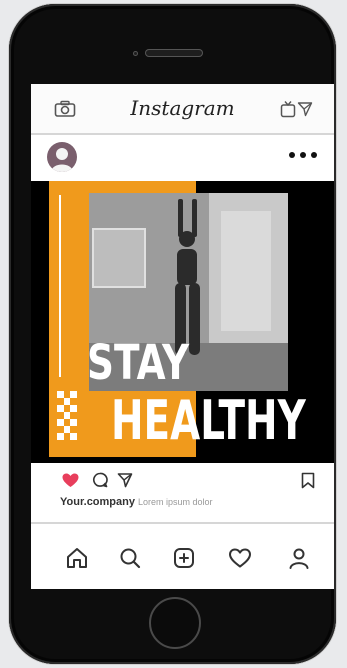 The height and width of the screenshot is (668, 347). Describe the element at coordinates (175, 623) in the screenshot. I see `home-button` at that location.